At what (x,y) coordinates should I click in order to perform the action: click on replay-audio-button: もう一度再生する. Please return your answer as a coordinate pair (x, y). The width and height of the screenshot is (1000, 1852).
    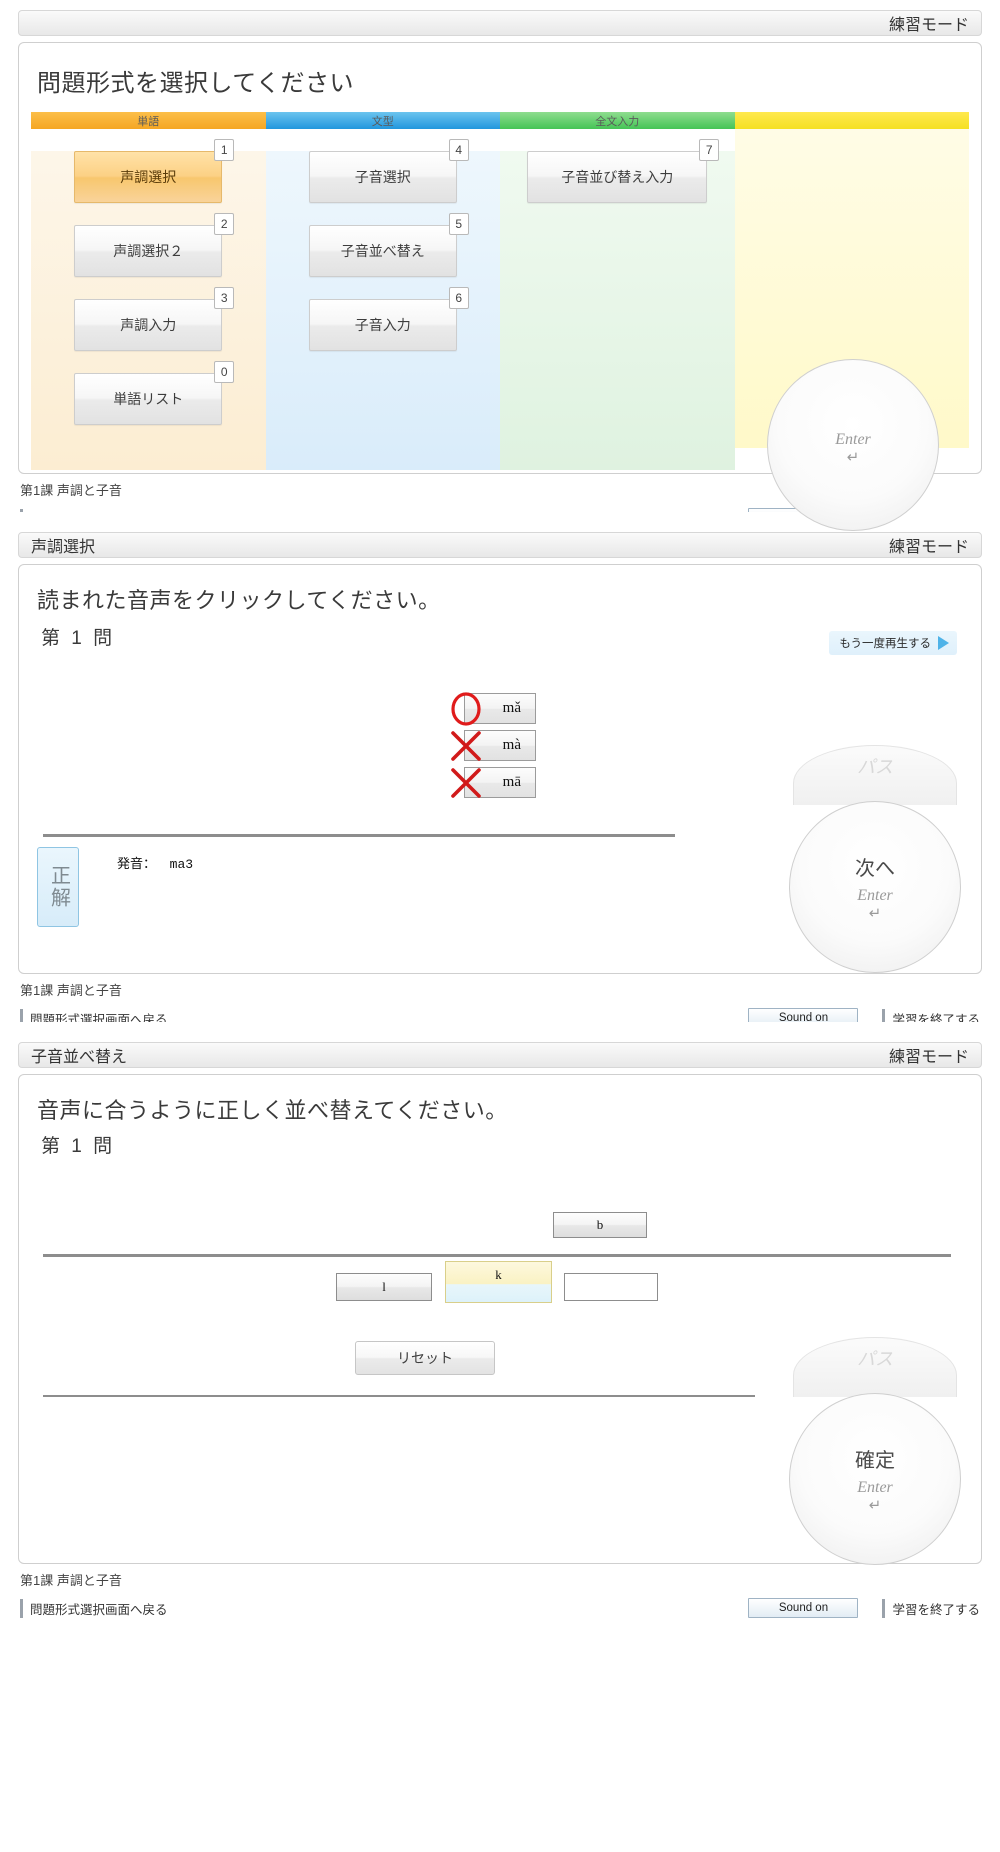
    Looking at the image, I should click on (893, 643).